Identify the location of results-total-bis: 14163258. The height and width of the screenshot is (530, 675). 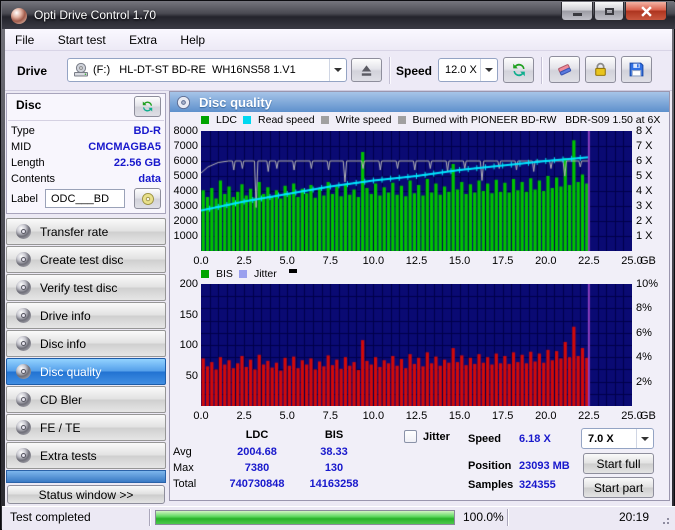
(334, 484).